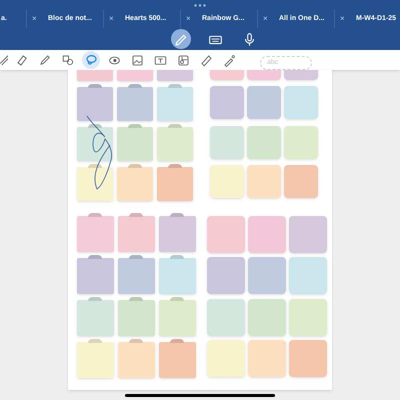  Describe the element at coordinates (68, 60) in the screenshot. I see `shapes-icon` at that location.